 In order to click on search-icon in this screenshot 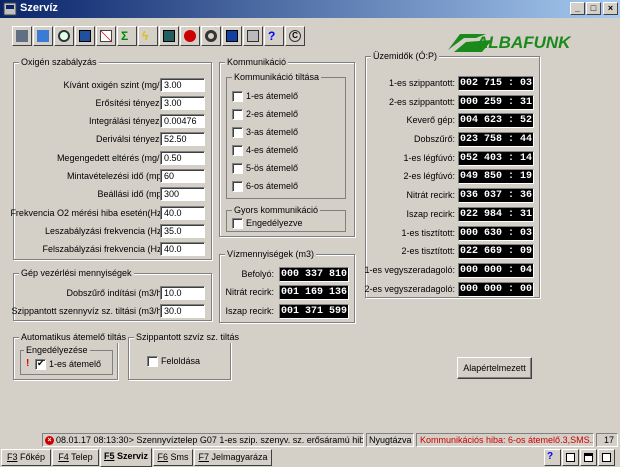, I will do `click(64, 36)`.